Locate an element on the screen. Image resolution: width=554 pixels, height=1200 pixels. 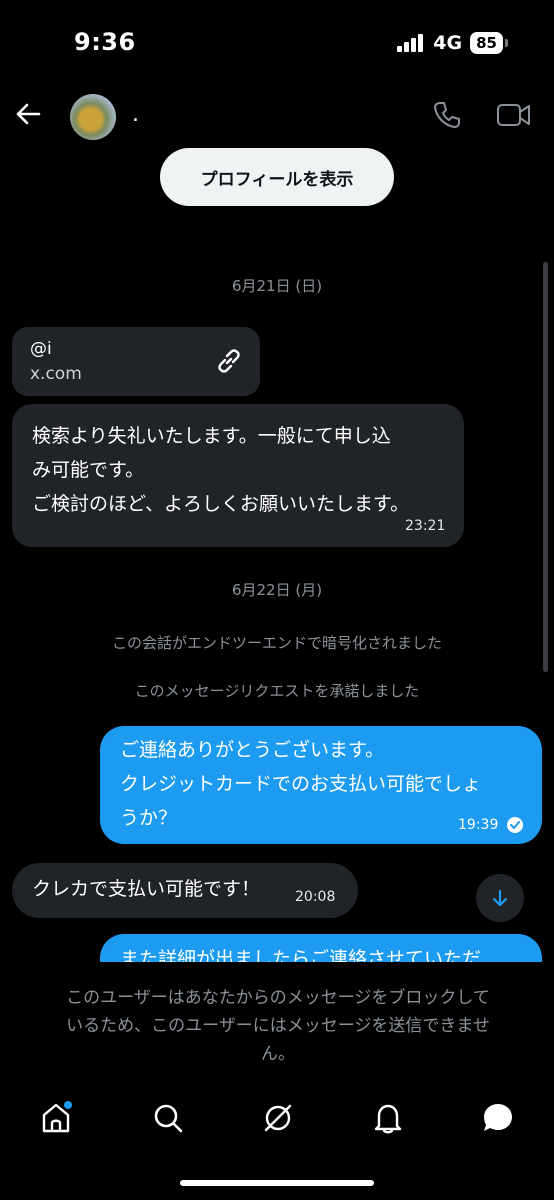
bell-icon is located at coordinates (388, 1119).